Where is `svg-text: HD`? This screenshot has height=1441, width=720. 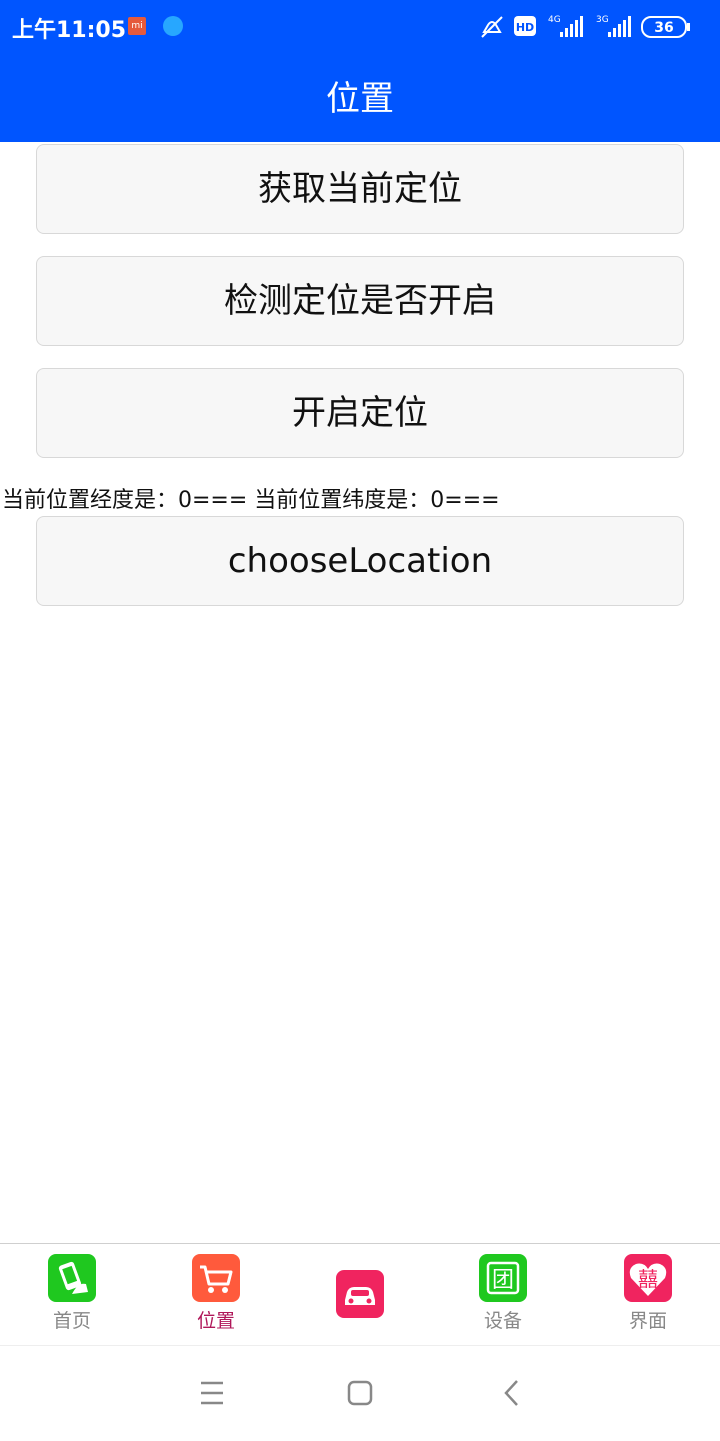 svg-text: HD is located at coordinates (525, 27).